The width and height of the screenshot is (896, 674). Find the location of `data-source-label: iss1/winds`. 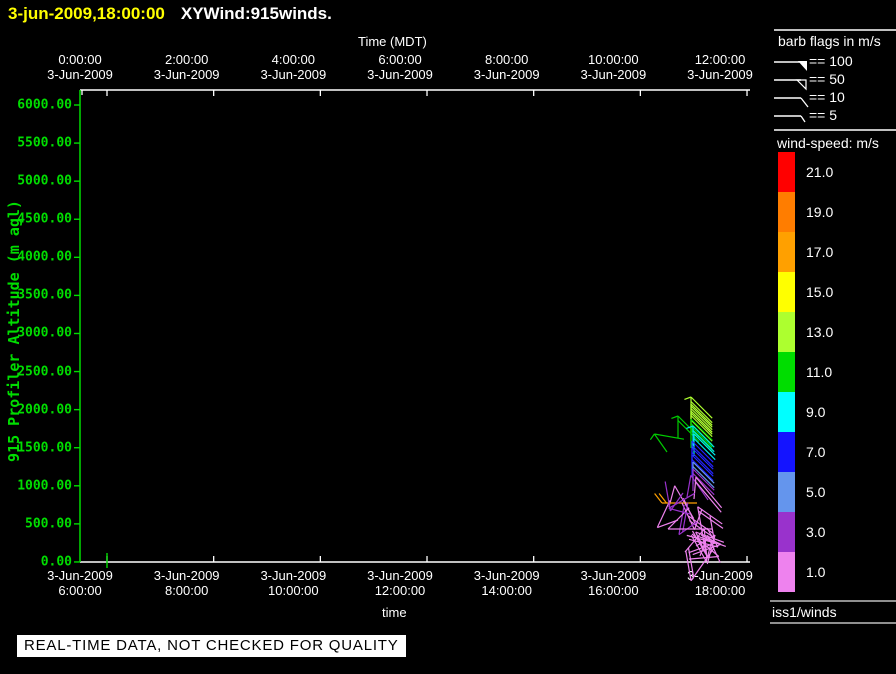

data-source-label: iss1/winds is located at coordinates (804, 612).